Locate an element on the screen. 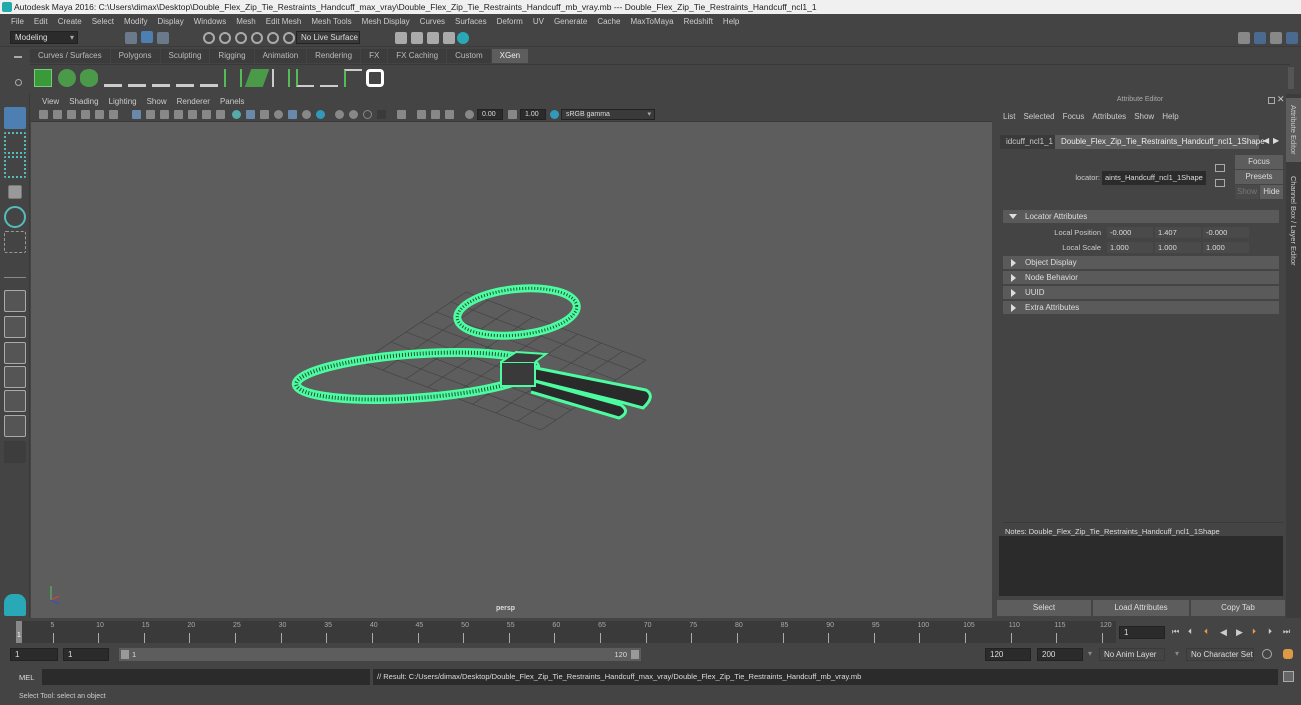 This screenshot has width=1301, height=705. menu-set-dropdown: Modeling ▾ is located at coordinates (44, 37).